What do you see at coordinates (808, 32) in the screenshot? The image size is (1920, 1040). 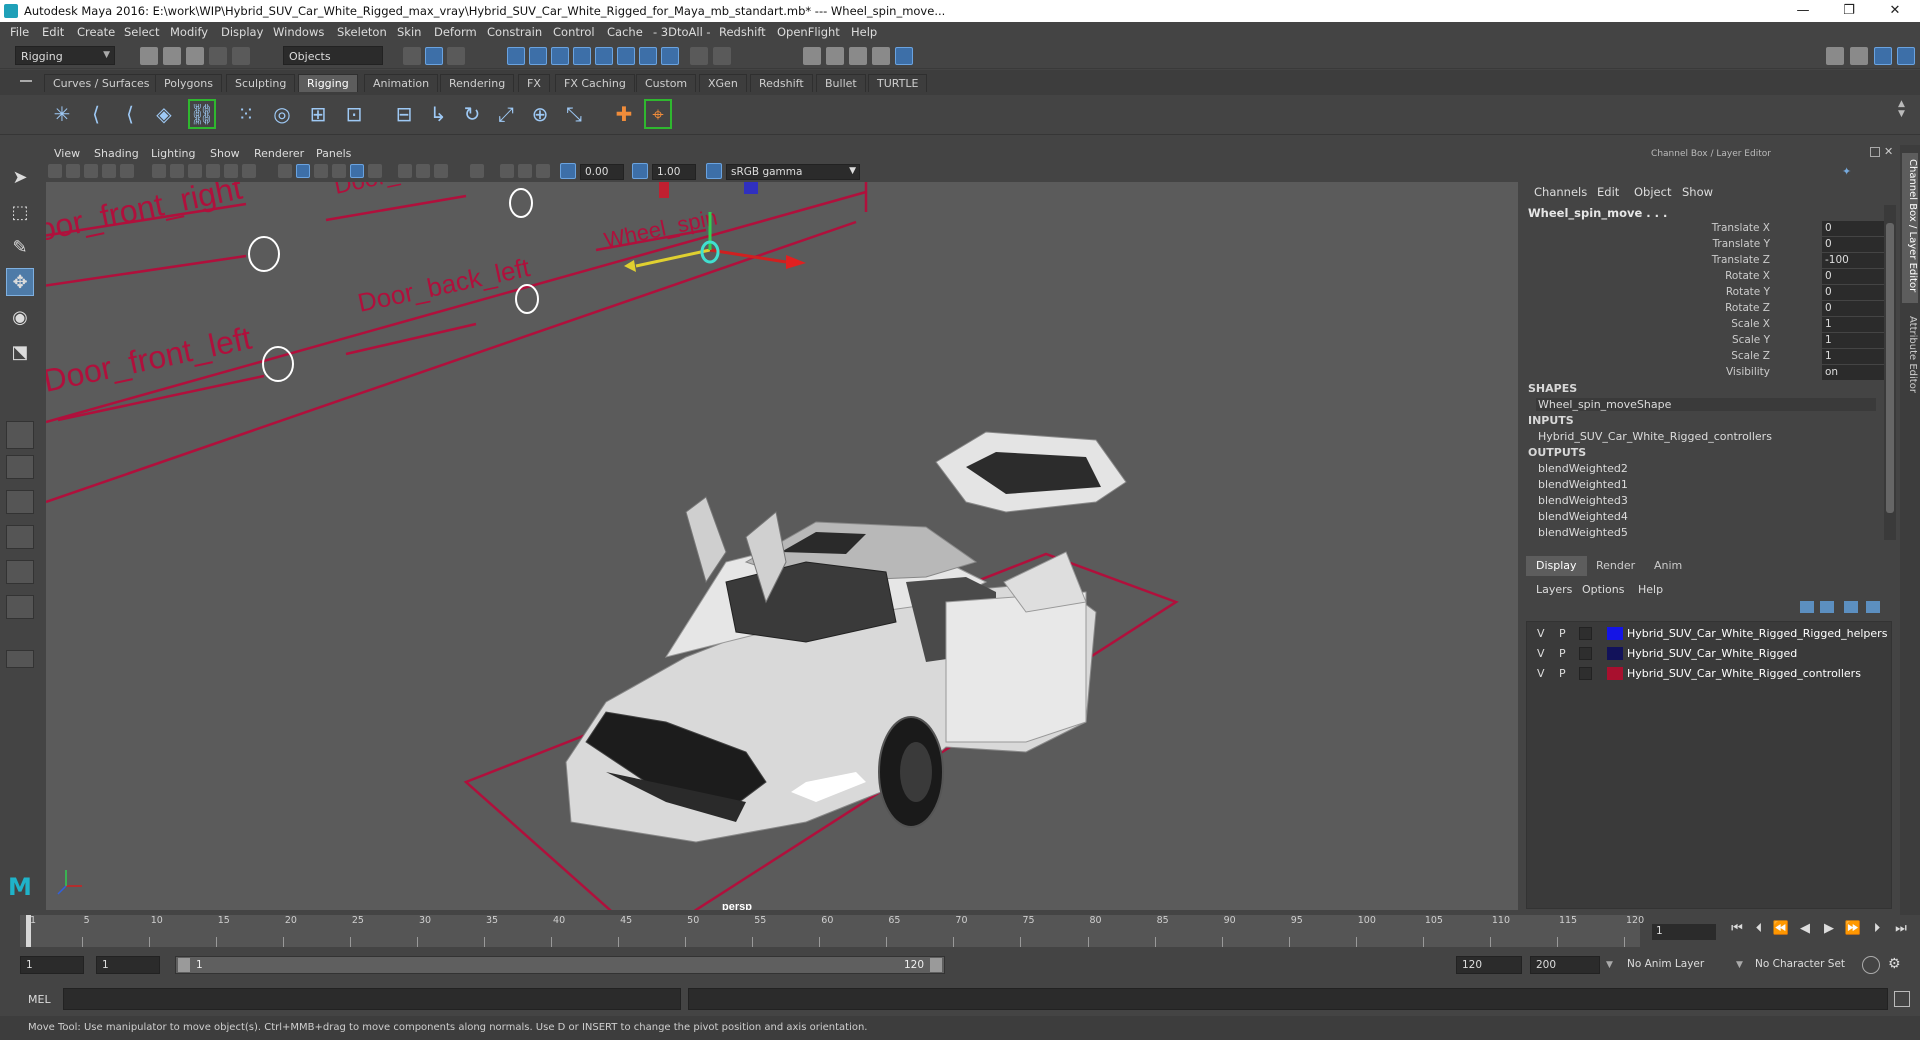 I see `menu-openflight: OpenFlight` at bounding box center [808, 32].